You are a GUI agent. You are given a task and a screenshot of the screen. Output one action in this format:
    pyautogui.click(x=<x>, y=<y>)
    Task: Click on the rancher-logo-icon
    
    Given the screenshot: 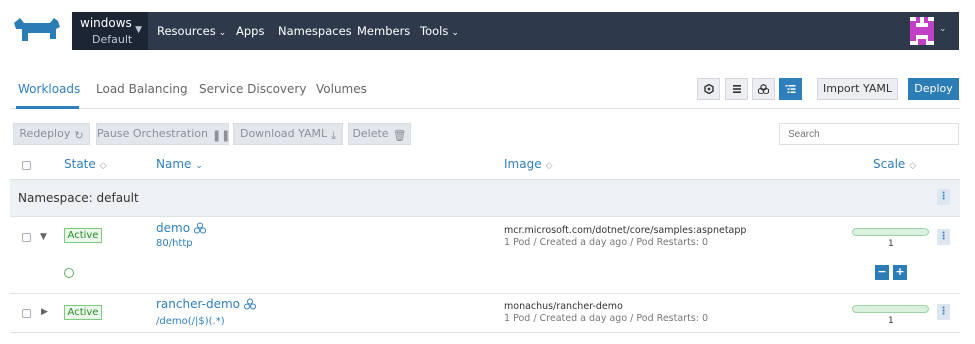 What is the action you would take?
    pyautogui.click(x=37, y=31)
    